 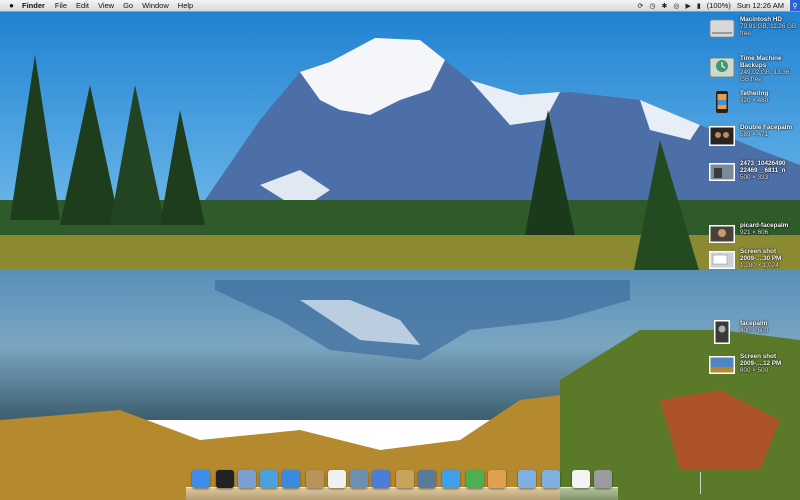 What do you see at coordinates (451, 479) in the screenshot?
I see `network-utility-icon` at bounding box center [451, 479].